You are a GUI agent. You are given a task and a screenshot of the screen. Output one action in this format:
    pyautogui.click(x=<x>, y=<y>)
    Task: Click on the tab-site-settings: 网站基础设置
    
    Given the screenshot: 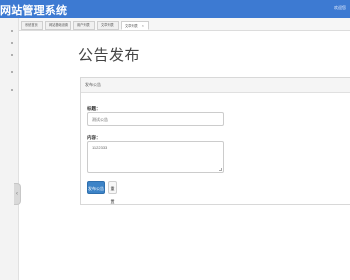 What is the action you would take?
    pyautogui.click(x=58, y=25)
    